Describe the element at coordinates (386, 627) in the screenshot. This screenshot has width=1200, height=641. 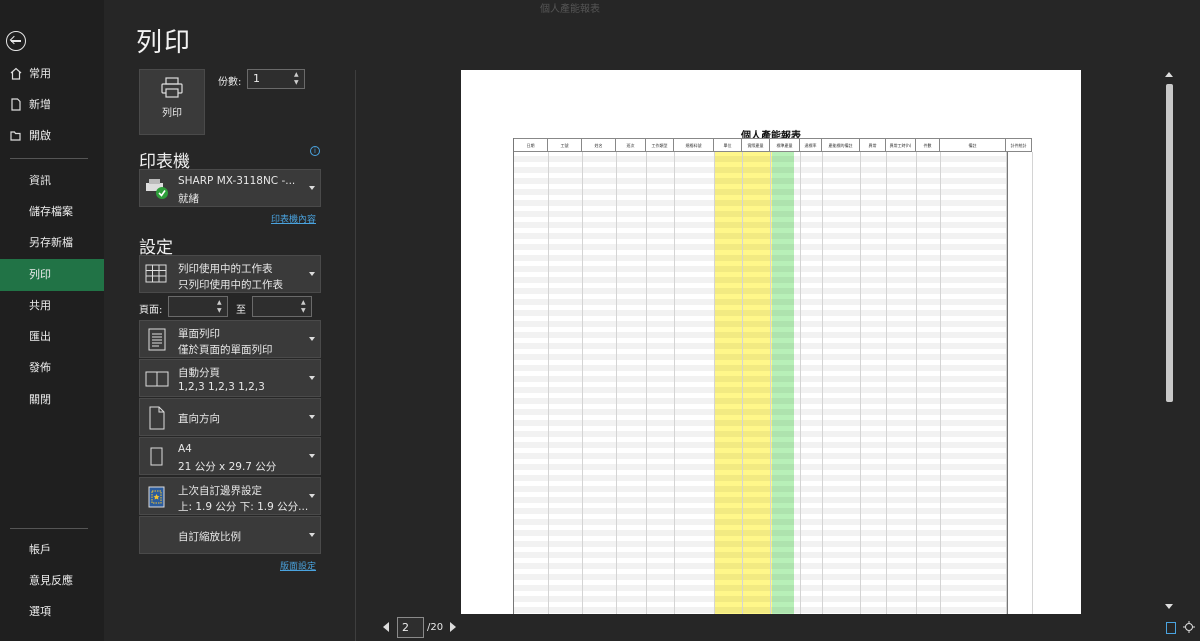
I see `previous-page-icon` at that location.